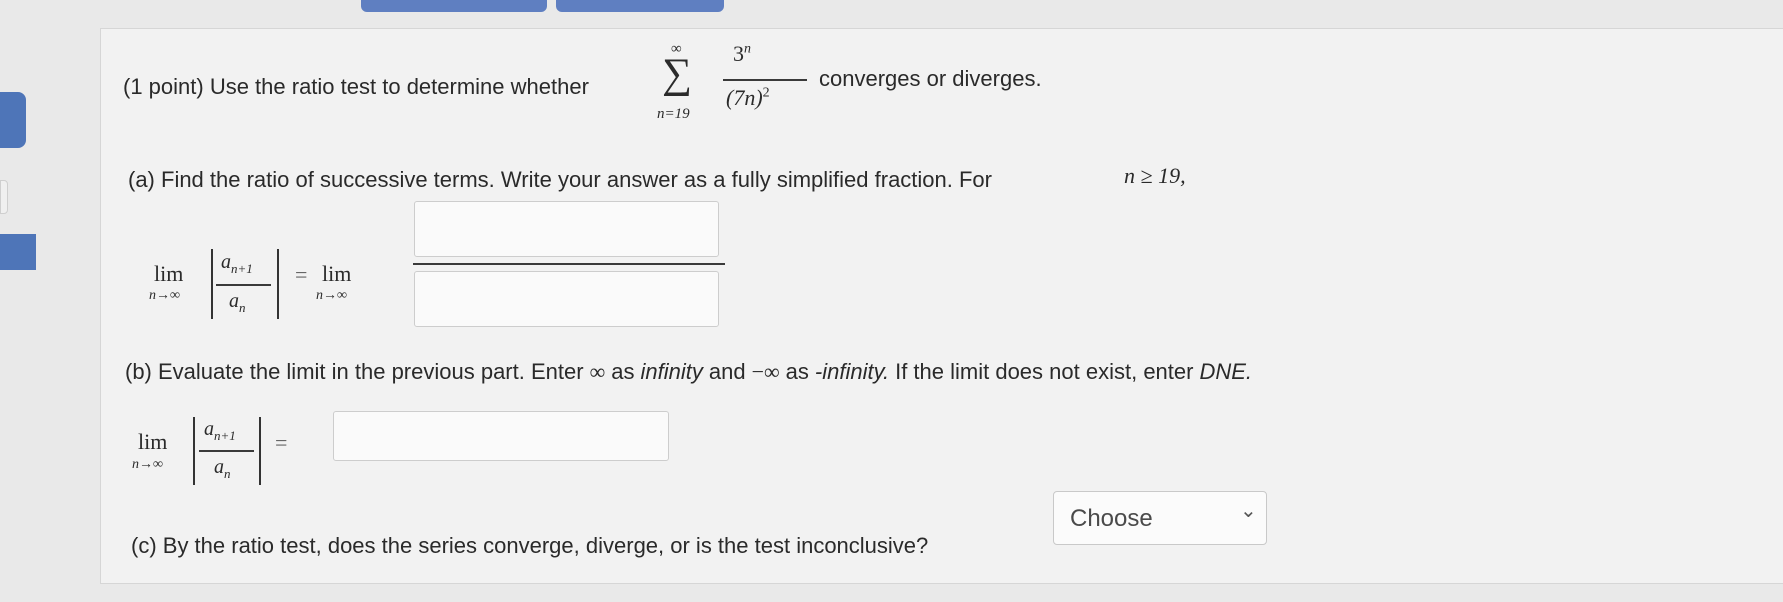 The width and height of the screenshot is (1783, 602). What do you see at coordinates (220, 430) in the screenshot?
I see `ratio-numerator-b: an+1` at bounding box center [220, 430].